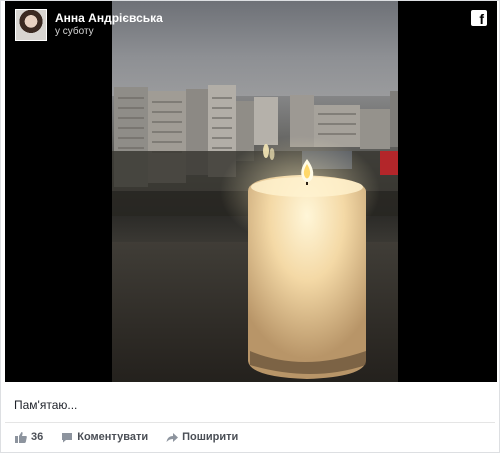 The image size is (500, 453). I want to click on share-label: Поширити, so click(210, 437).